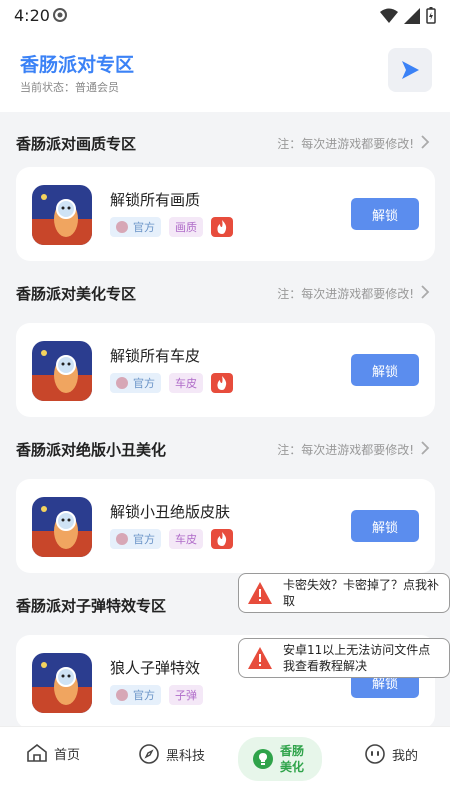 Image resolution: width=450 pixels, height=800 pixels. Describe the element at coordinates (225, 214) in the screenshot. I see `feature-card: 解锁所有画质 官方 画质 解锁` at that location.